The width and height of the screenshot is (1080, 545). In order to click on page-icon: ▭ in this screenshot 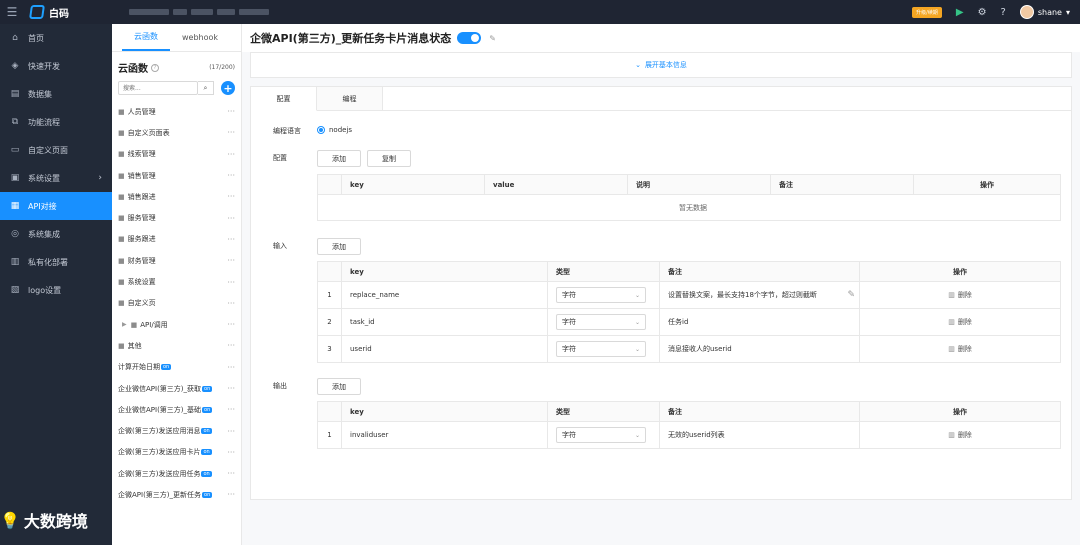, I will do `click(15, 150)`.